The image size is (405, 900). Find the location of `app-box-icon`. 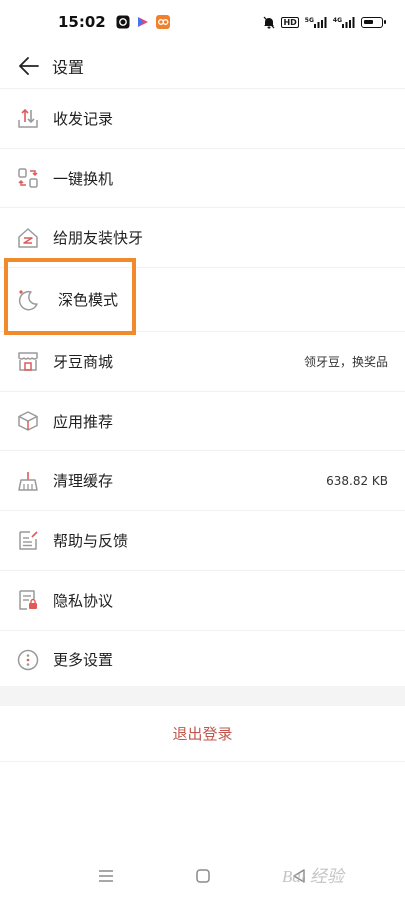

app-box-icon is located at coordinates (28, 421).